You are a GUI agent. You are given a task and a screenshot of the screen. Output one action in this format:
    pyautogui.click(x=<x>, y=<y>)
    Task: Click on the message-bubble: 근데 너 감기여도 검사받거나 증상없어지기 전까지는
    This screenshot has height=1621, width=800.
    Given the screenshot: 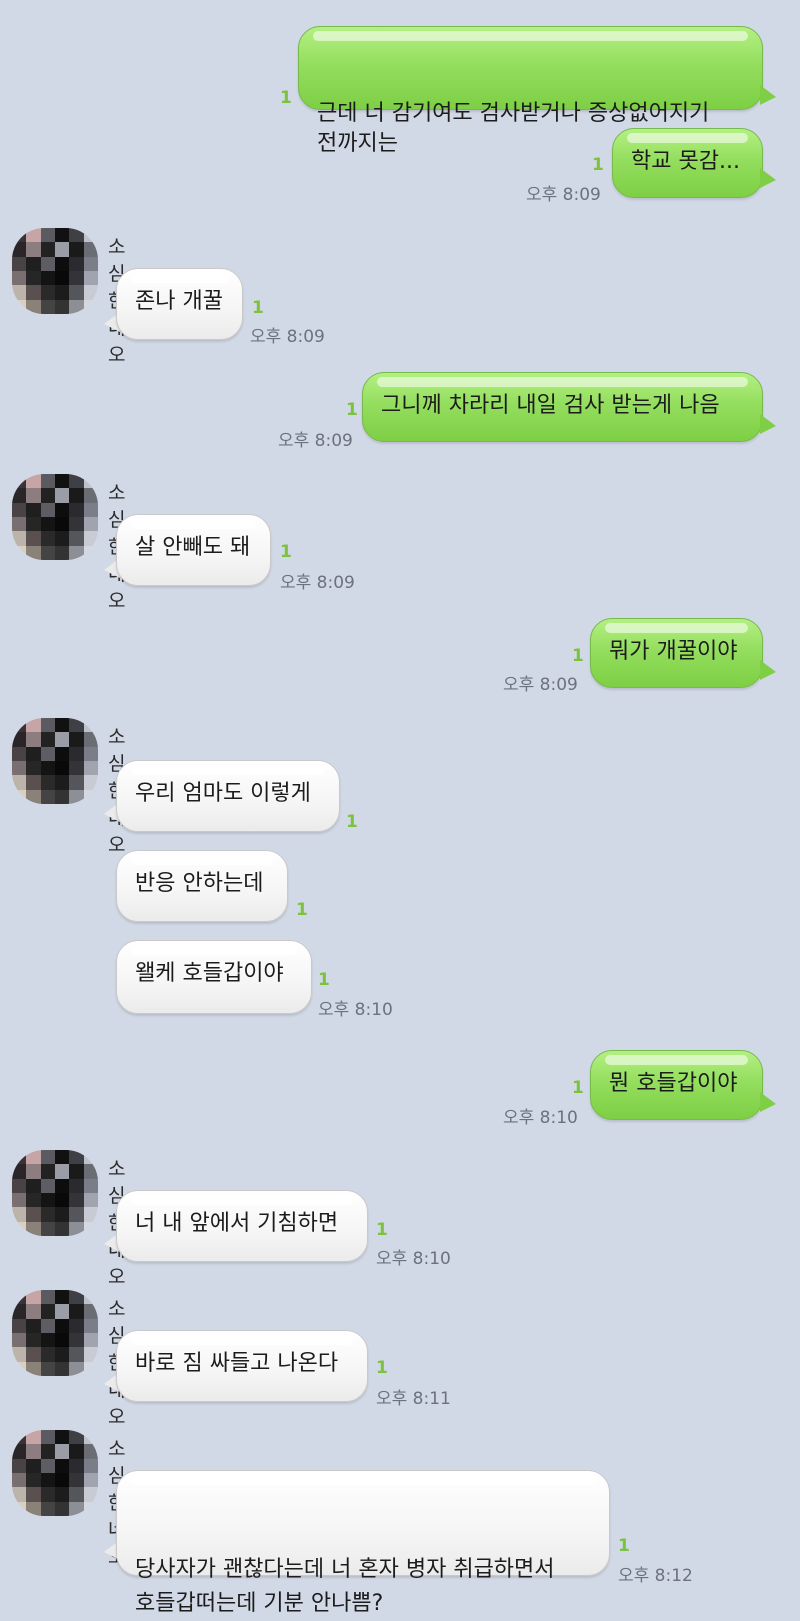 What is the action you would take?
    pyautogui.click(x=530, y=91)
    